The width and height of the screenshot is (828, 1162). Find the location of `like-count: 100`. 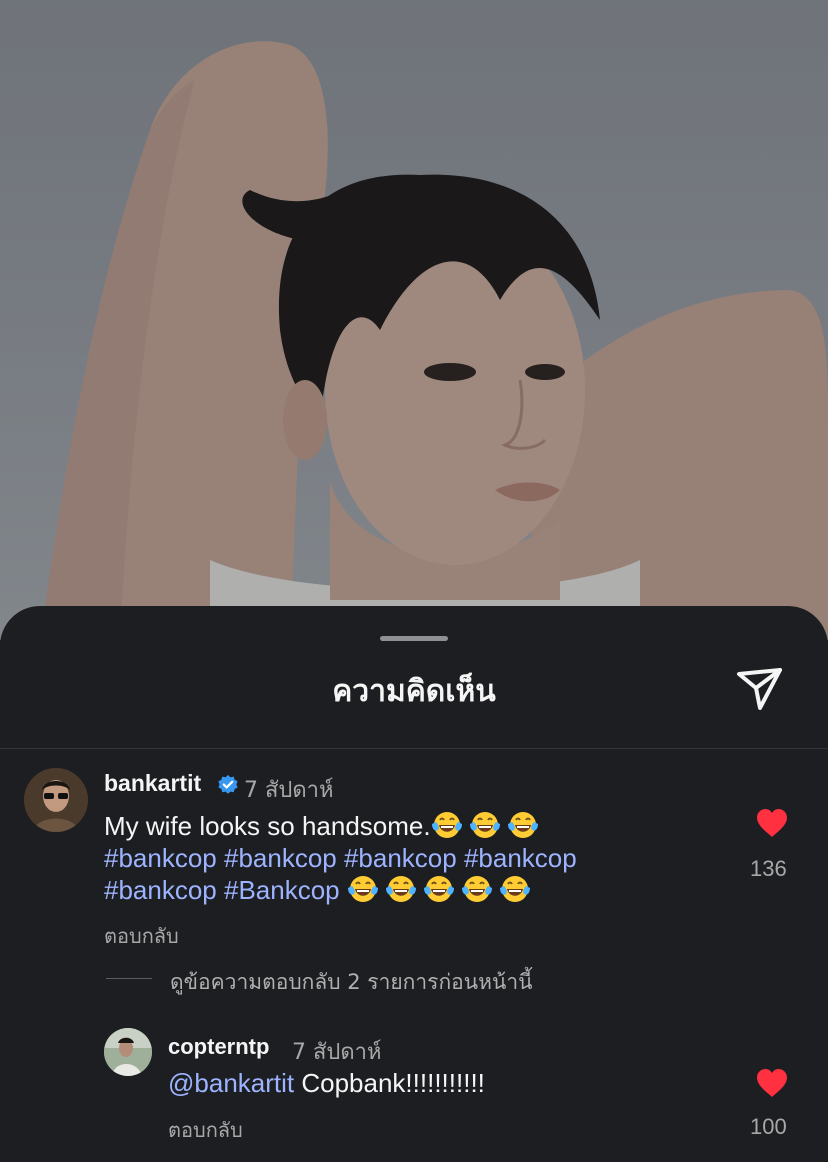

like-count: 100 is located at coordinates (768, 1126).